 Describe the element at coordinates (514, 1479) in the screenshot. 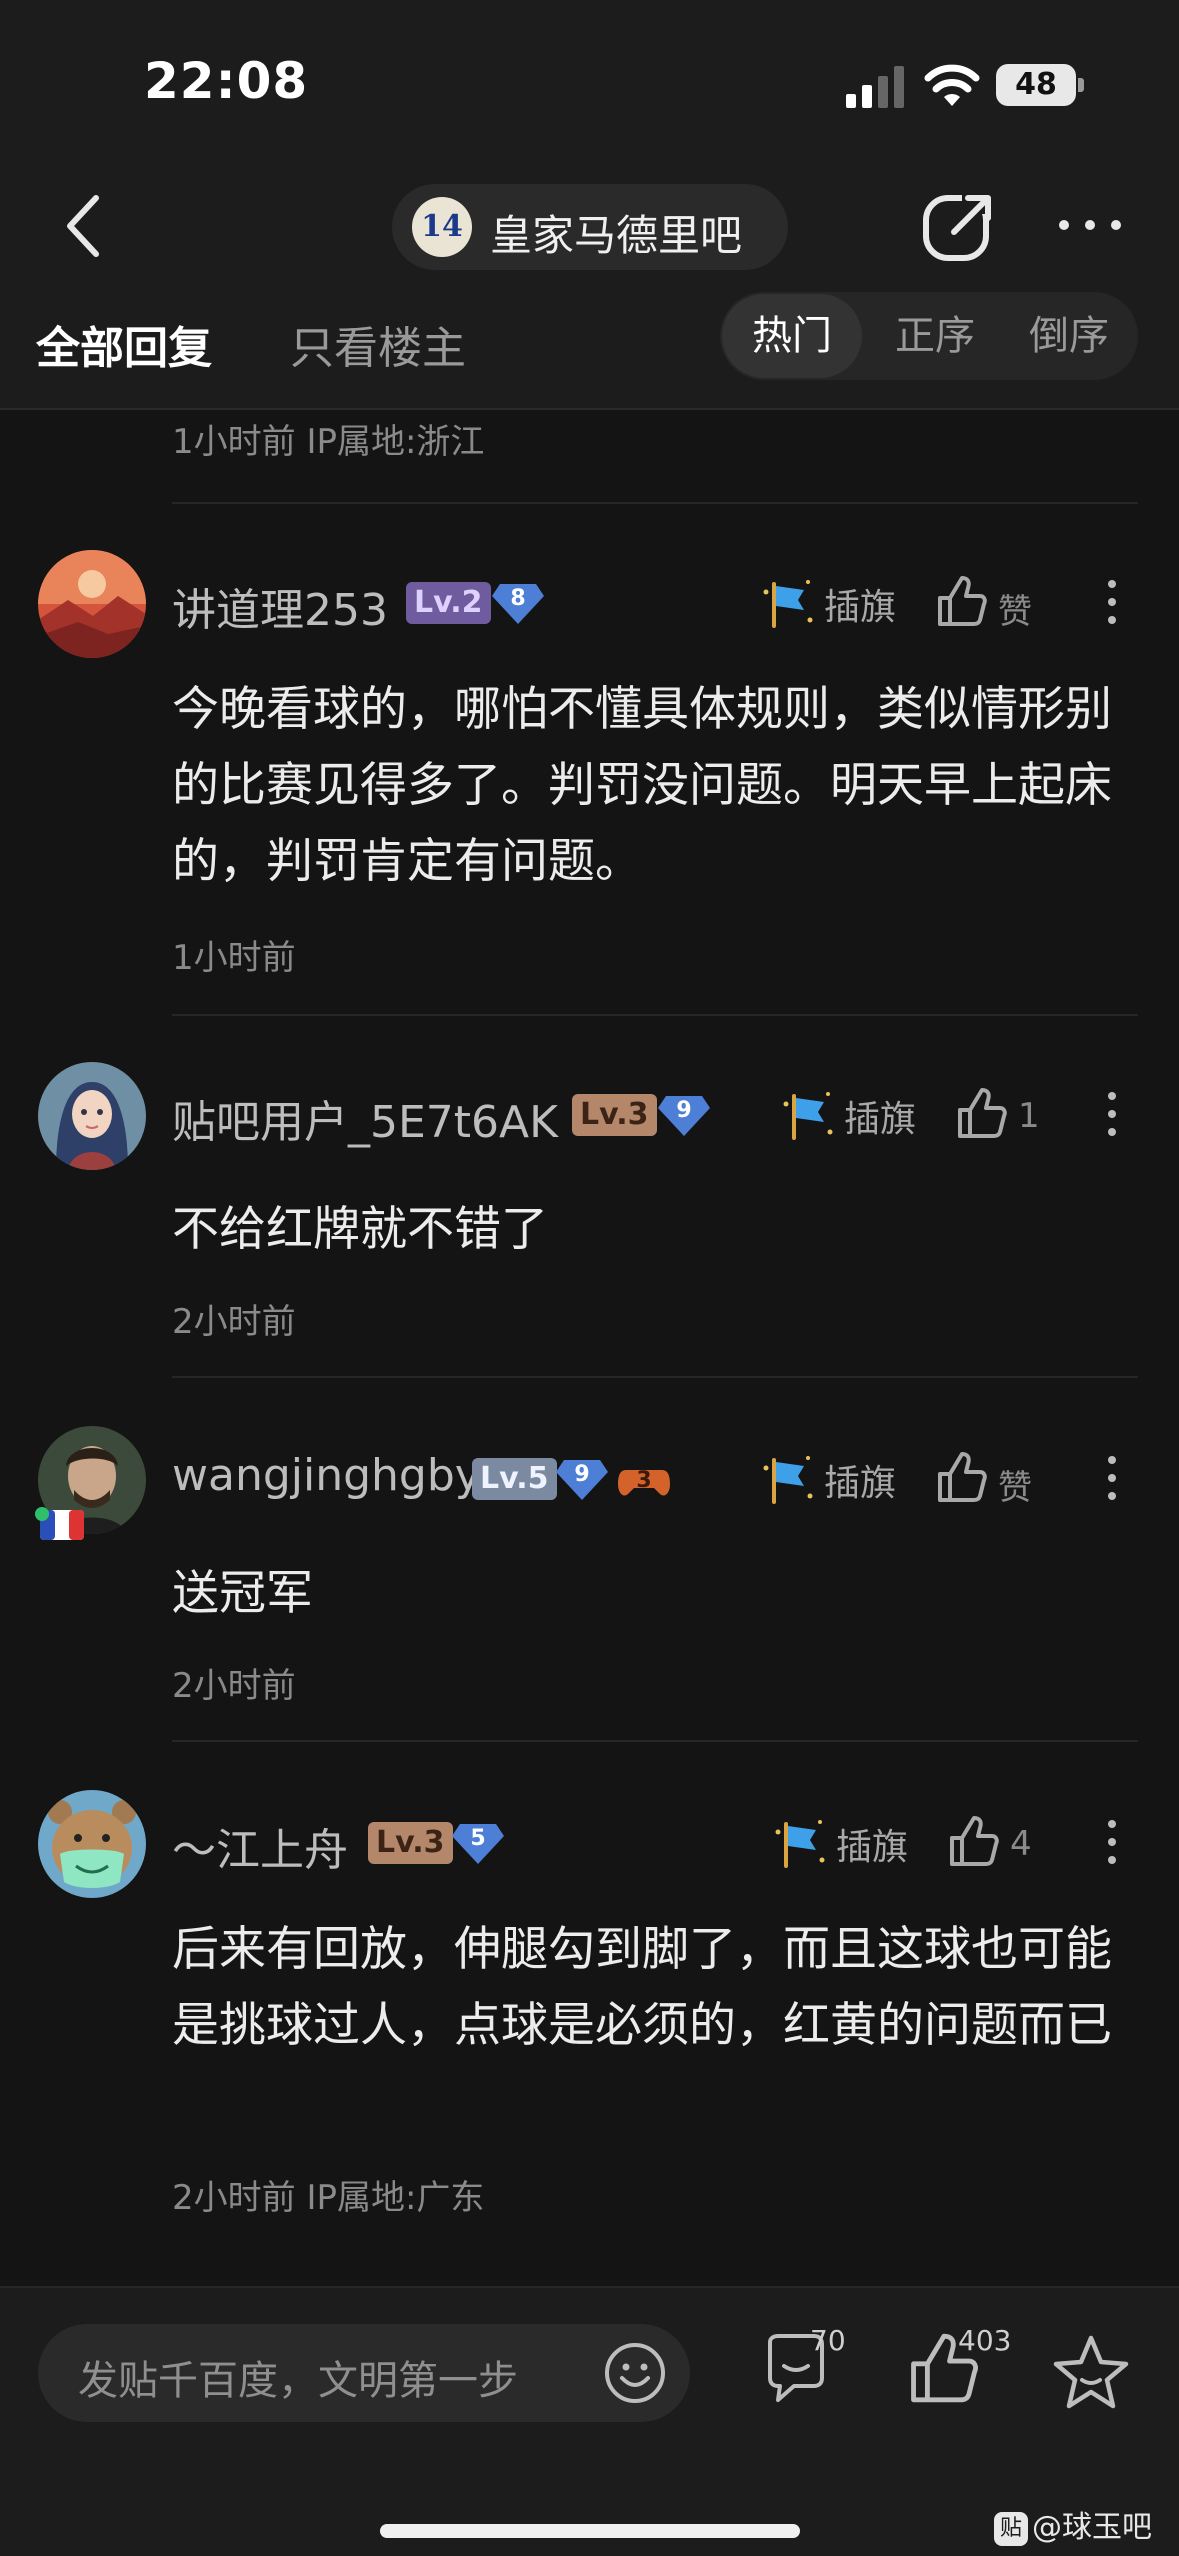

I see `level-badge: Lv.5` at that location.